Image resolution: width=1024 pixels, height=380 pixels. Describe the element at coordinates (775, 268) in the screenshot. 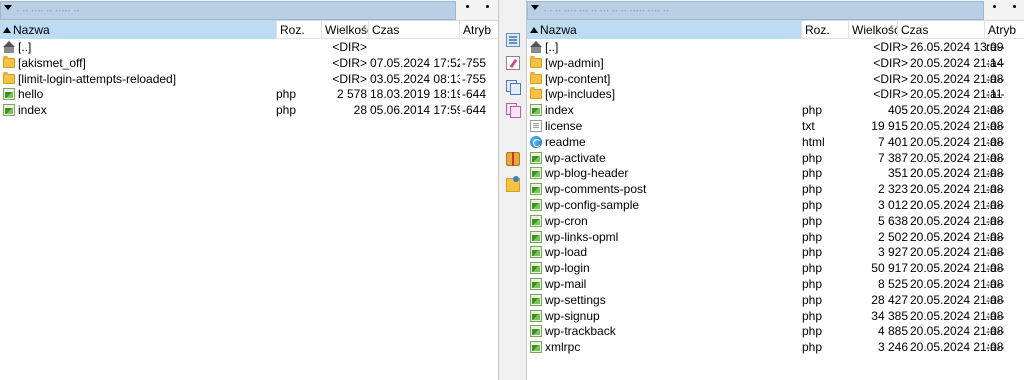

I see `file-row: wp-login php 50 917 20.05.2024 21:08 -a--` at that location.